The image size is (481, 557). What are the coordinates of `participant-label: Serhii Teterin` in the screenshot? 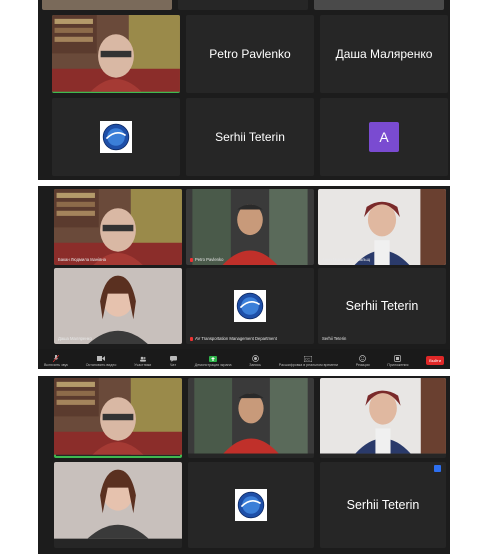 It's located at (334, 338).